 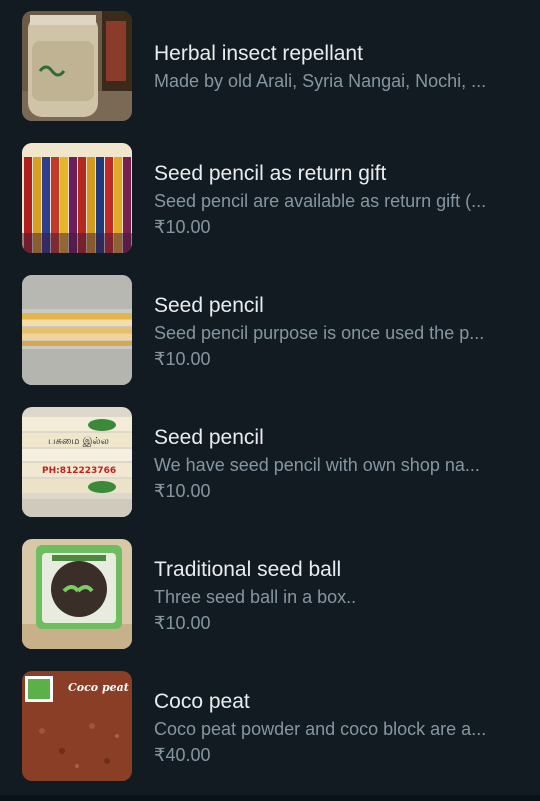 I want to click on product-title: Herbal insect repellant, so click(x=258, y=53).